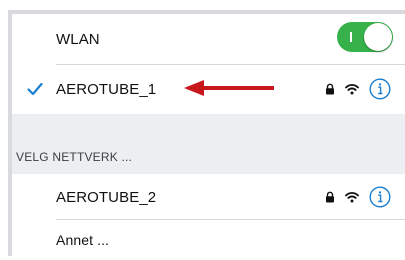 This screenshot has width=405, height=260. What do you see at coordinates (106, 197) in the screenshot?
I see `network-name: AEROTUBE_2` at bounding box center [106, 197].